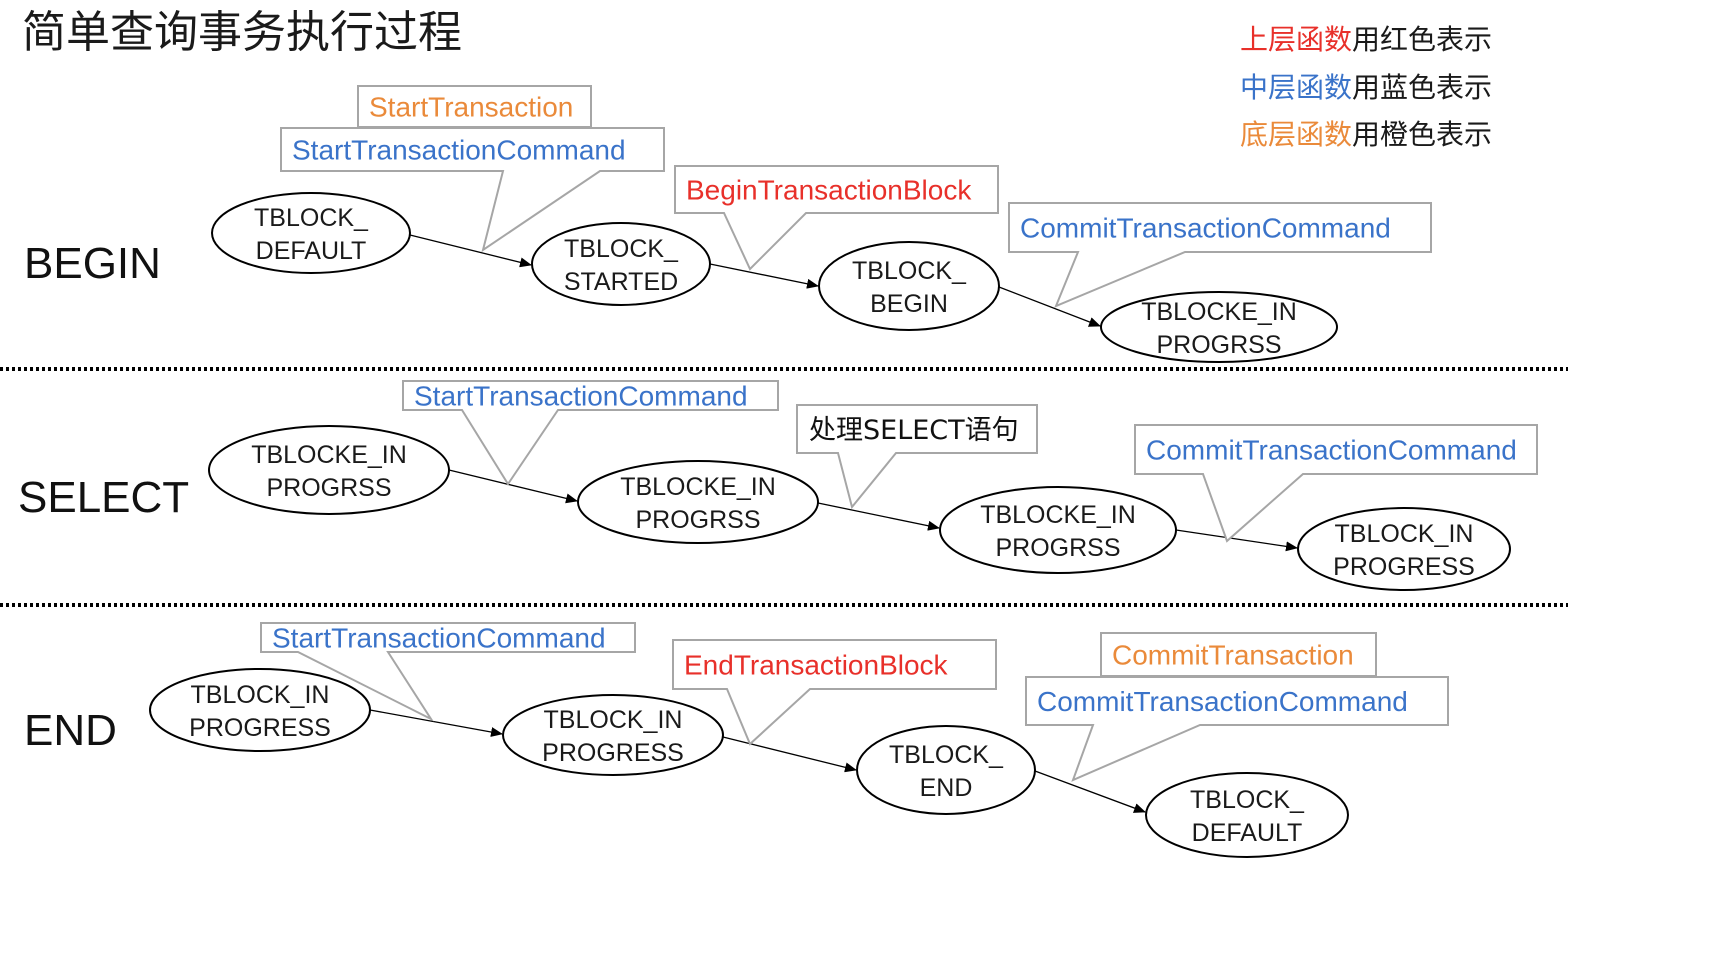 This screenshot has width=1732, height=956. What do you see at coordinates (70, 730) in the screenshot?
I see `row-label-end: END` at bounding box center [70, 730].